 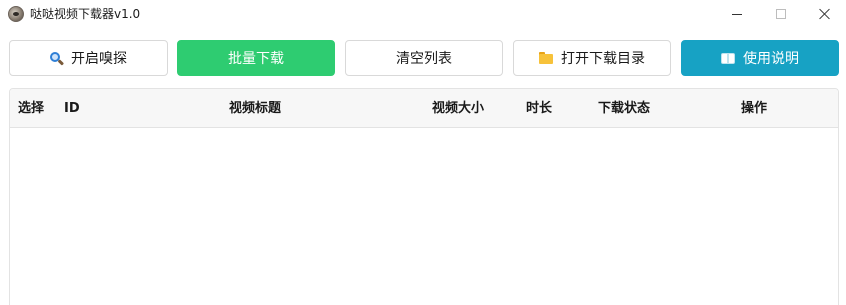 I want to click on column-header-title: 视频标题, so click(x=255, y=109).